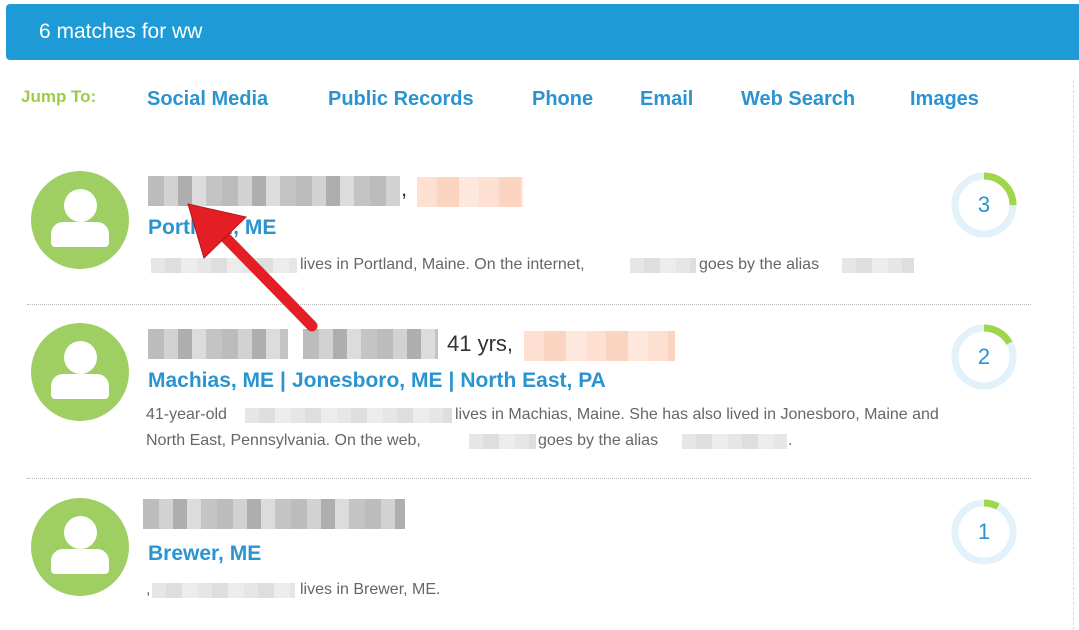 The image size is (1079, 630). I want to click on age-text: 41 yrs,, so click(480, 343).